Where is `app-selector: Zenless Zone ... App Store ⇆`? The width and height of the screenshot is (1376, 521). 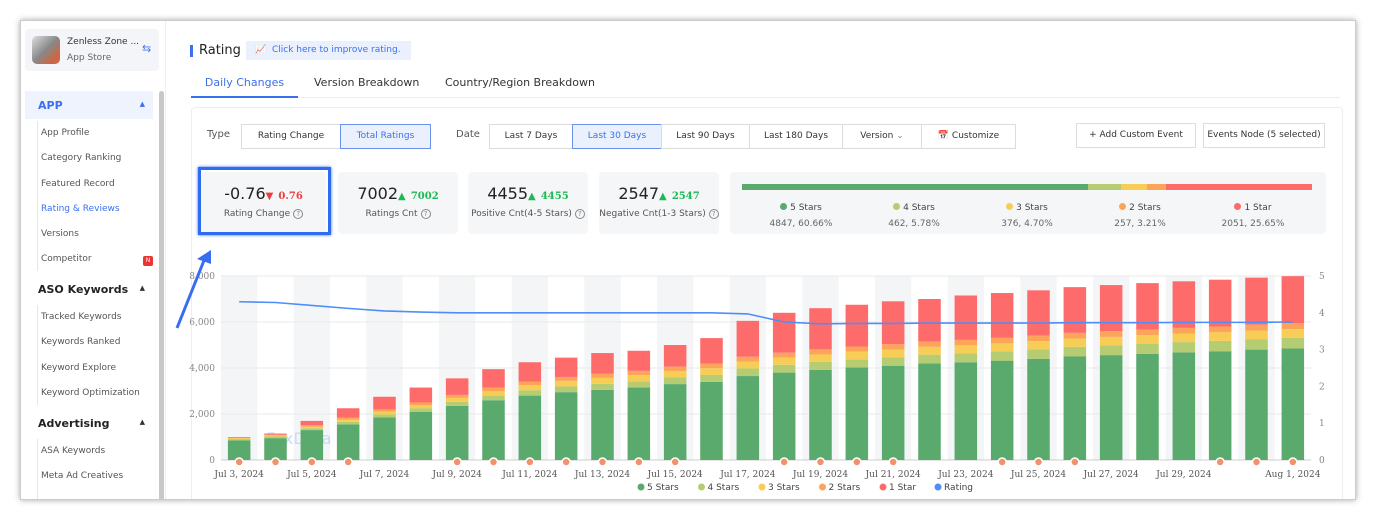 app-selector: Zenless Zone ... App Store ⇆ is located at coordinates (92, 50).